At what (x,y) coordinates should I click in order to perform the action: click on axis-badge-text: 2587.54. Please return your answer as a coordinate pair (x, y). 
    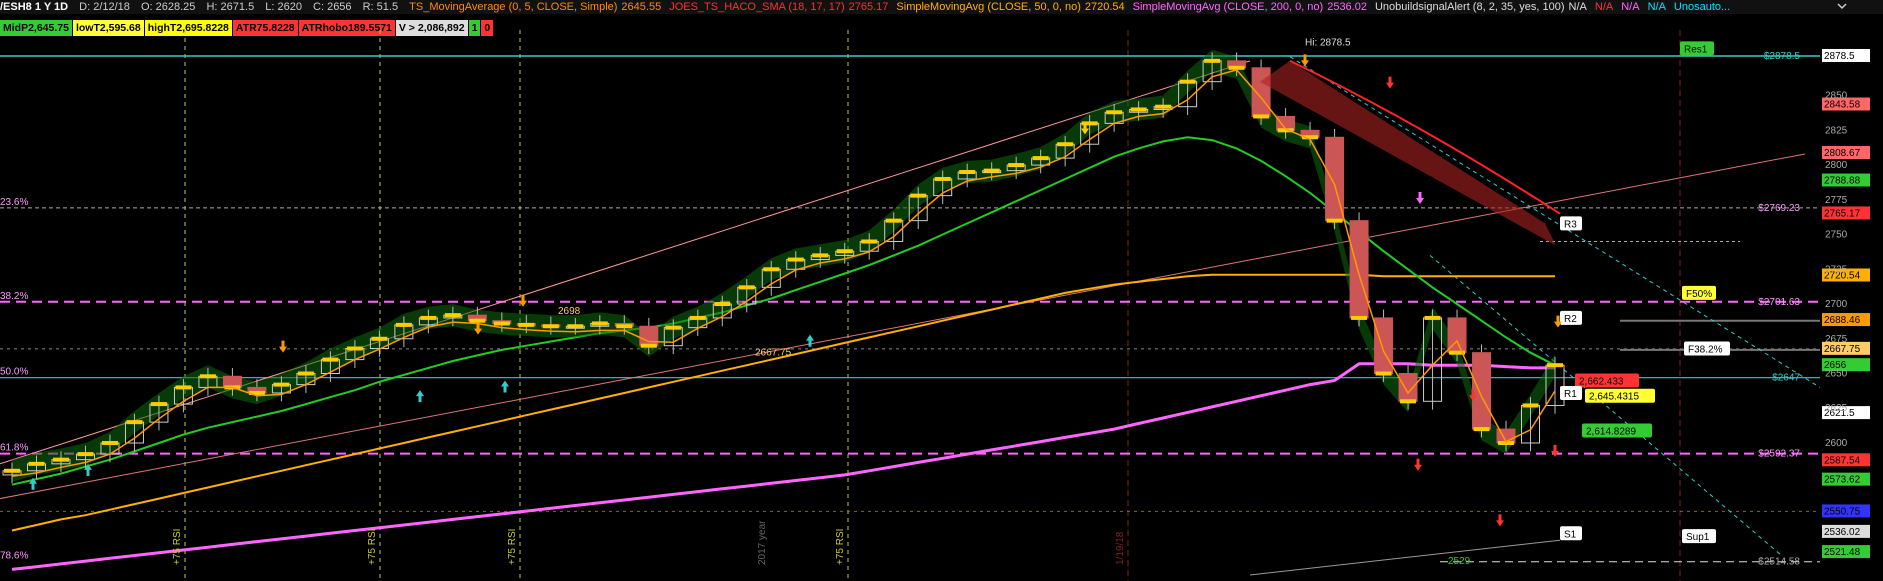
    Looking at the image, I should click on (1842, 460).